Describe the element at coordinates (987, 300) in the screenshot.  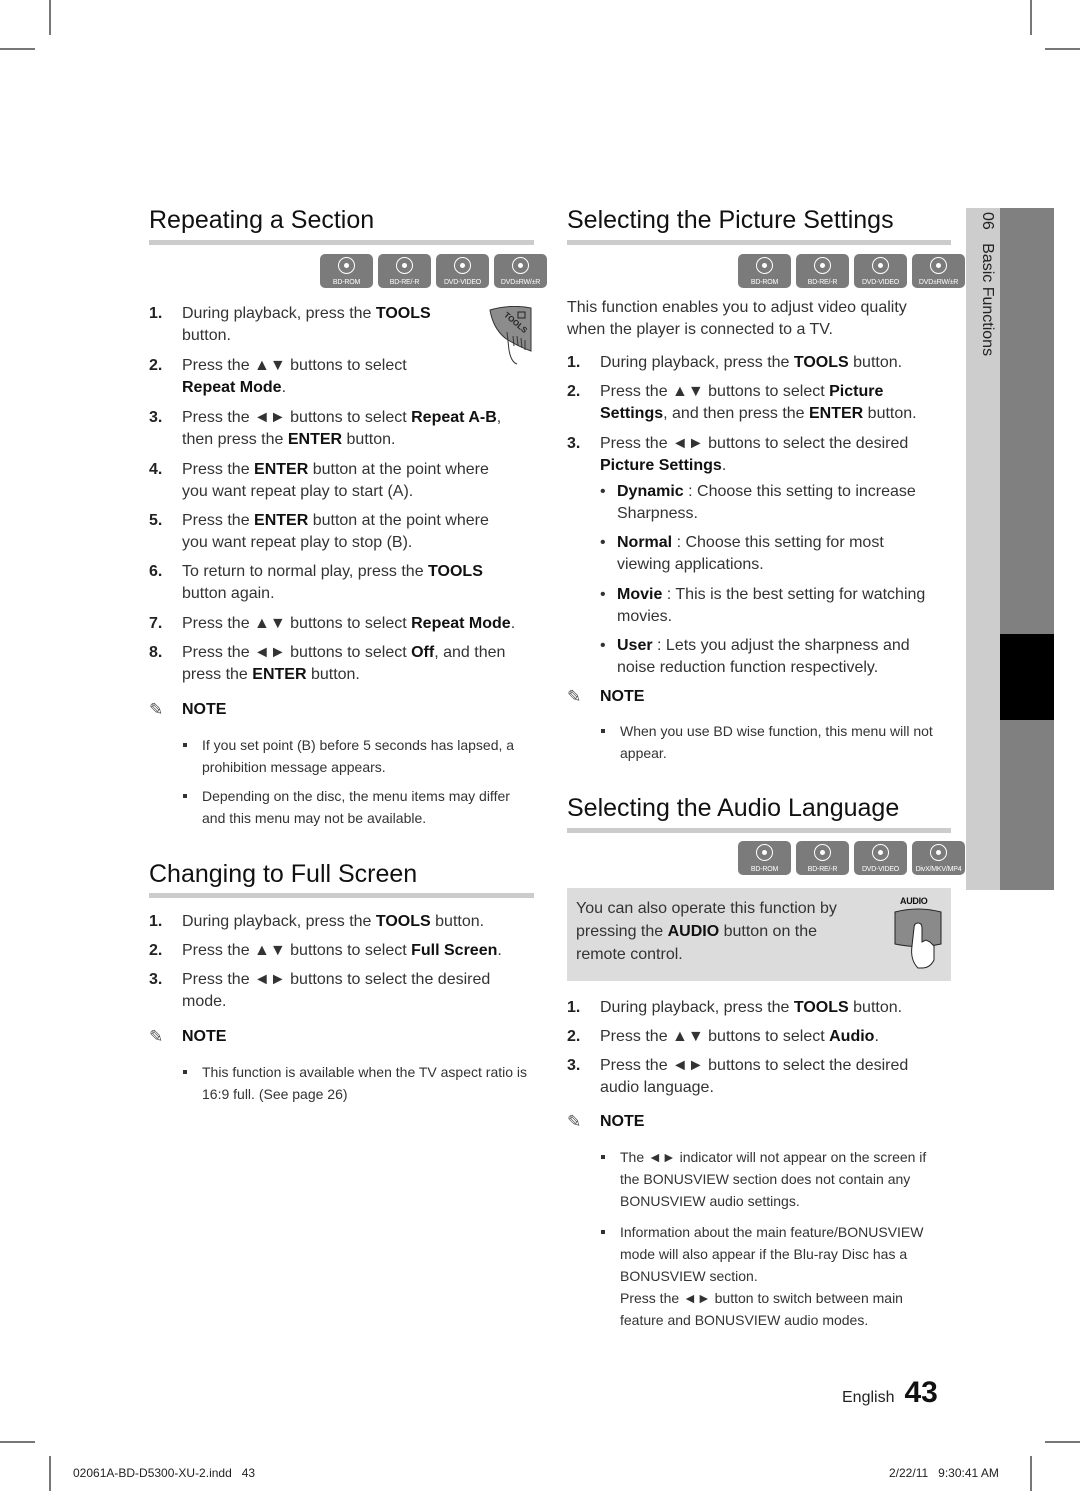
I see `chapter-title: Basic Functions` at that location.